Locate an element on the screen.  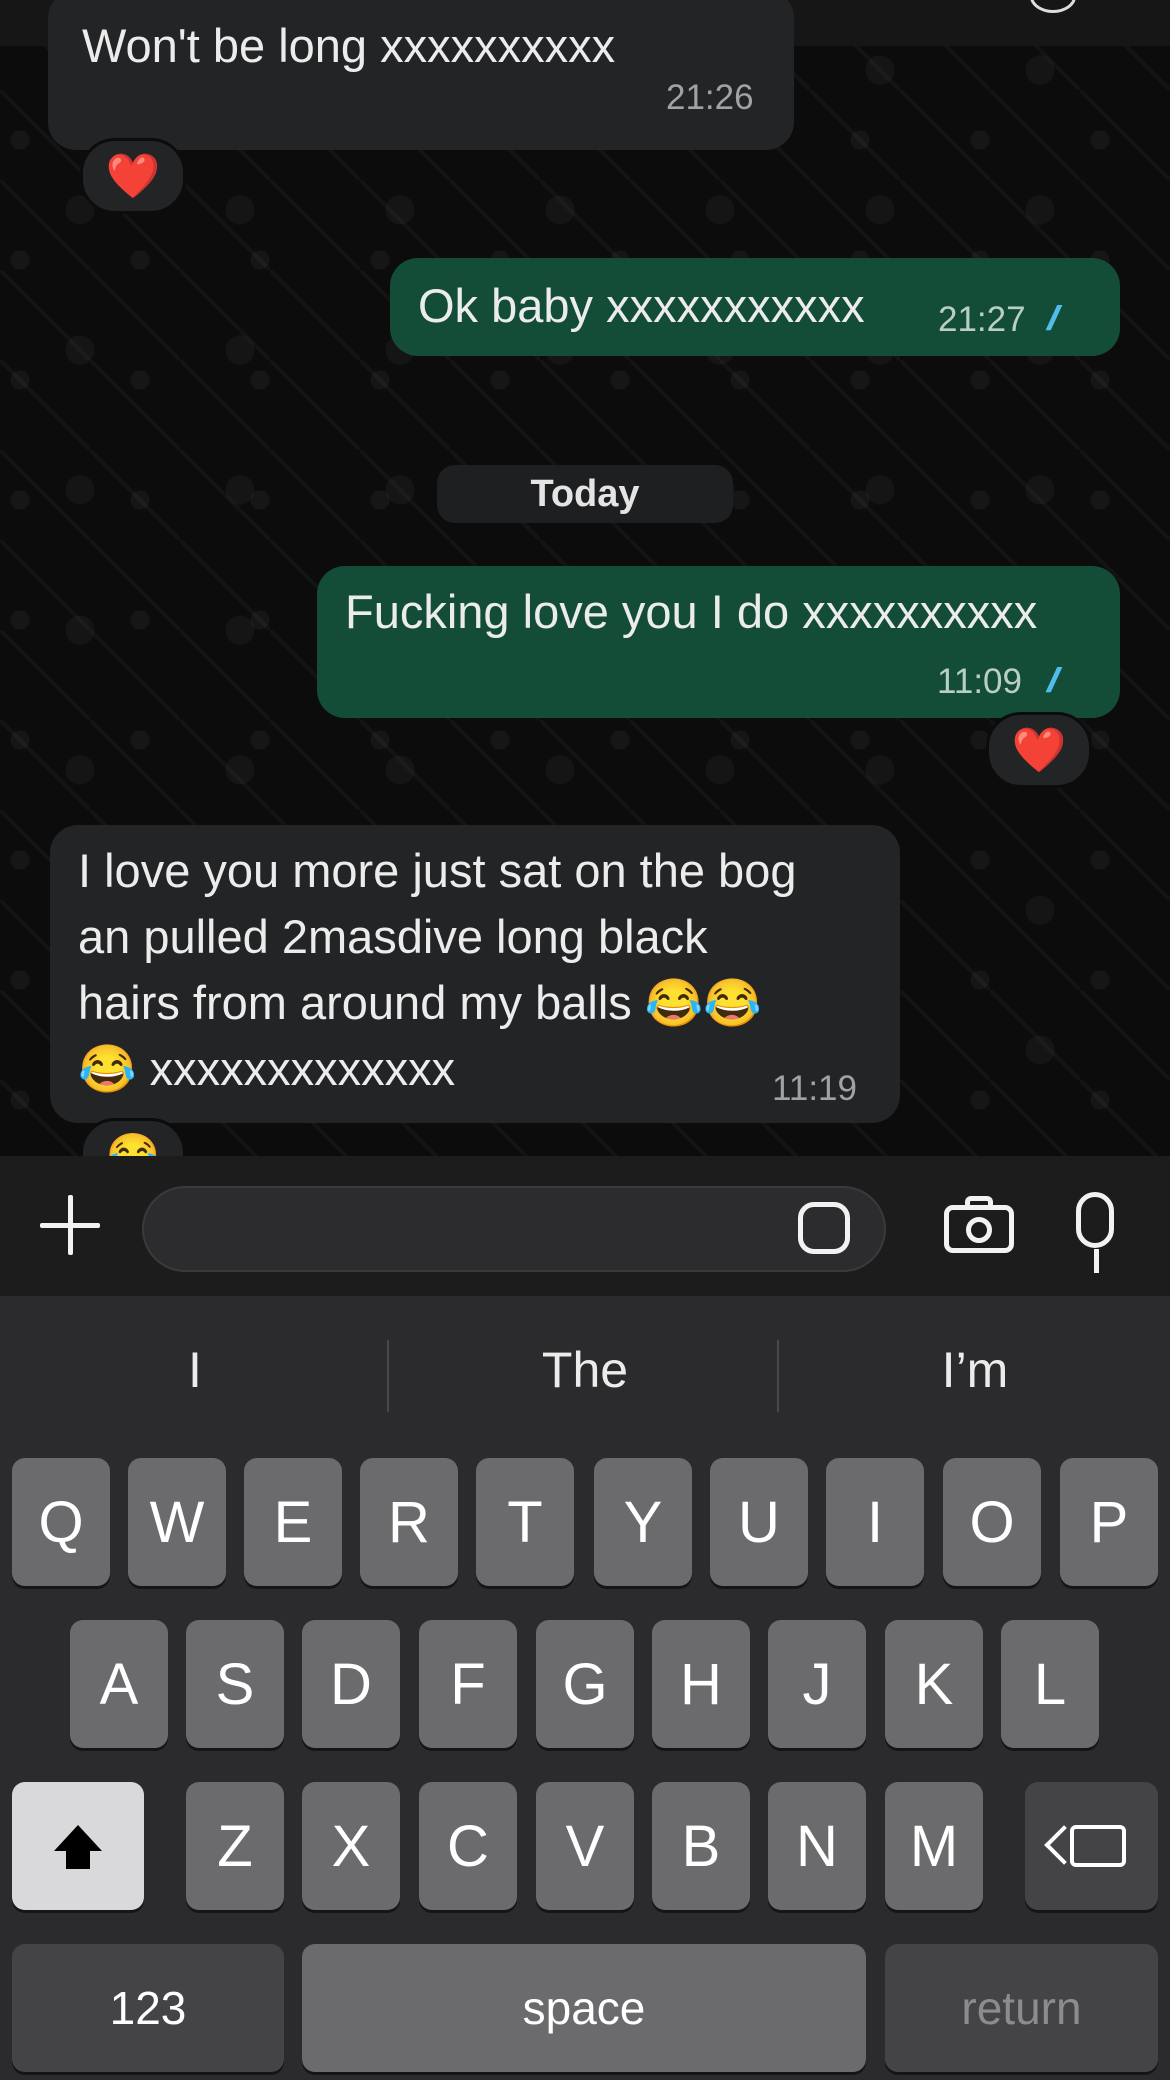
message-time: 11:09 is located at coordinates (979, 681).